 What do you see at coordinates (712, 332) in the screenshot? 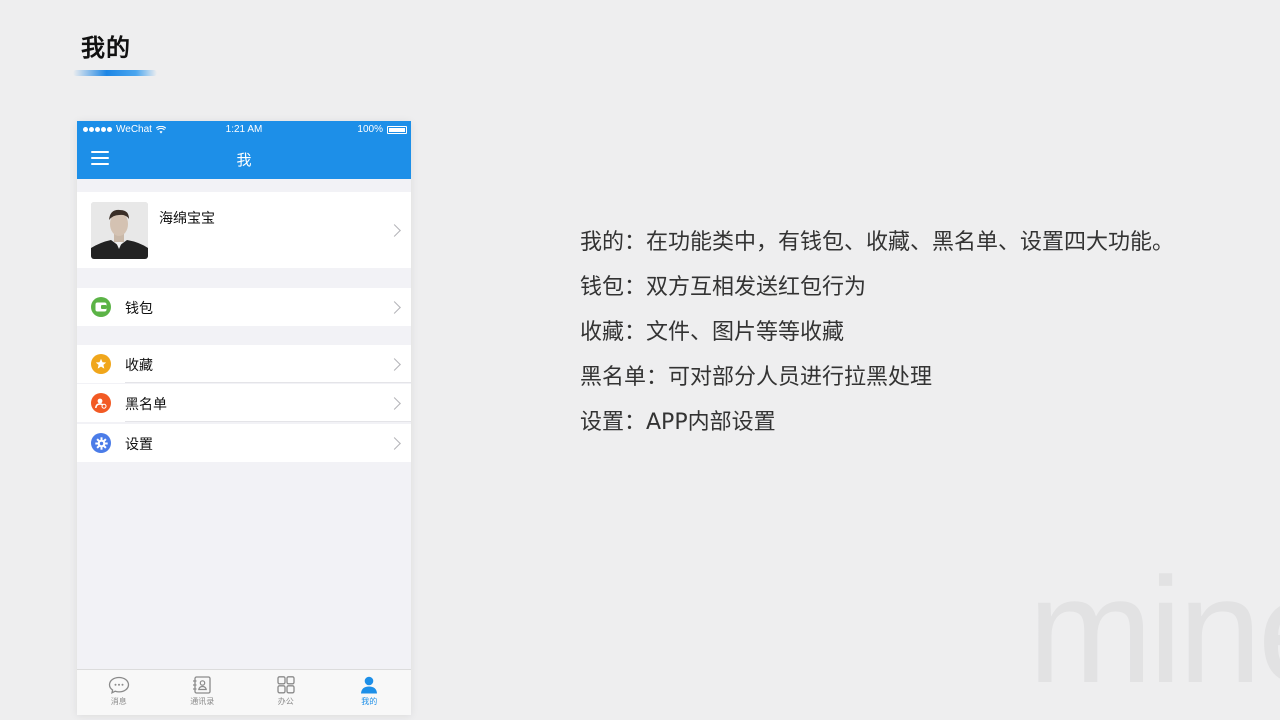
I see `description-line: 收藏：文件、图片等等收藏` at bounding box center [712, 332].